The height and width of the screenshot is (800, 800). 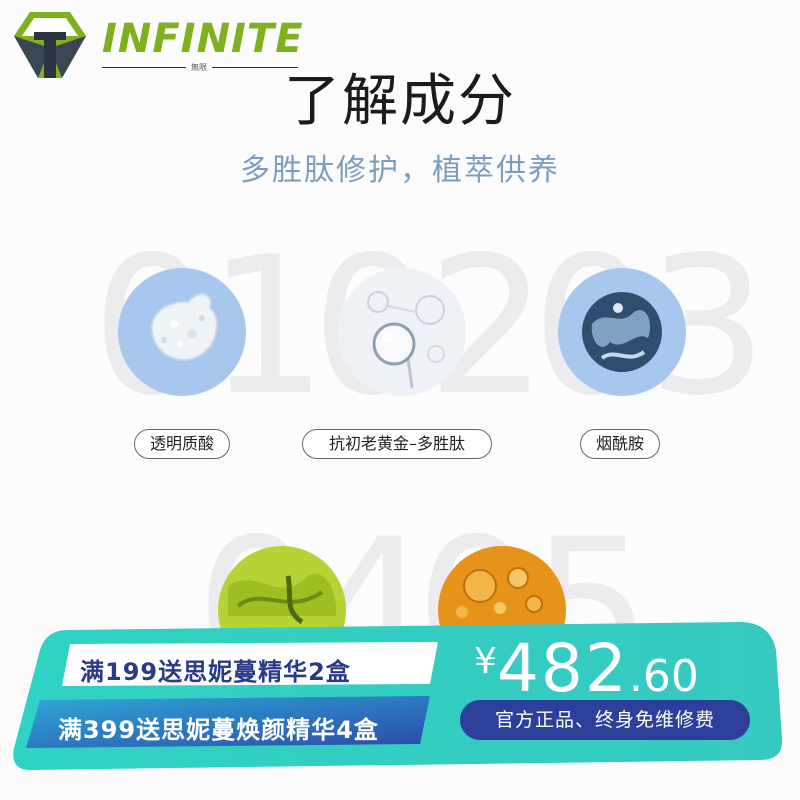 What do you see at coordinates (215, 672) in the screenshot?
I see `promo-offer-1: 满199送思妮蔓精华2盒` at bounding box center [215, 672].